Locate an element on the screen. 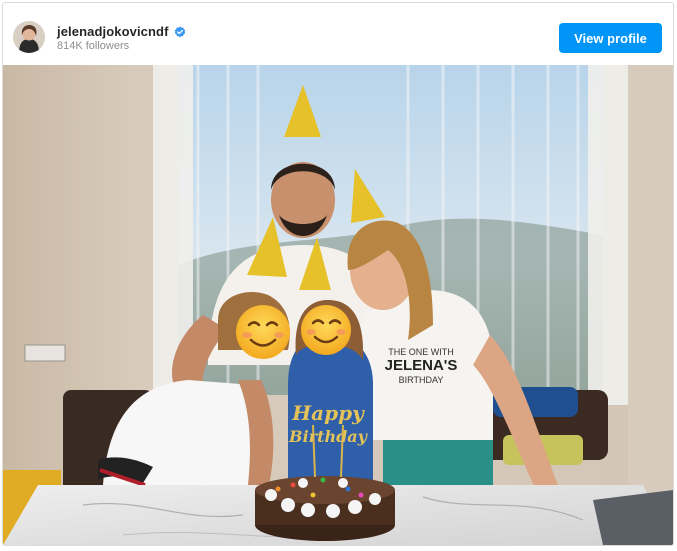 The width and height of the screenshot is (677, 551). username-link: jelenadjokovicndf is located at coordinates (113, 31).